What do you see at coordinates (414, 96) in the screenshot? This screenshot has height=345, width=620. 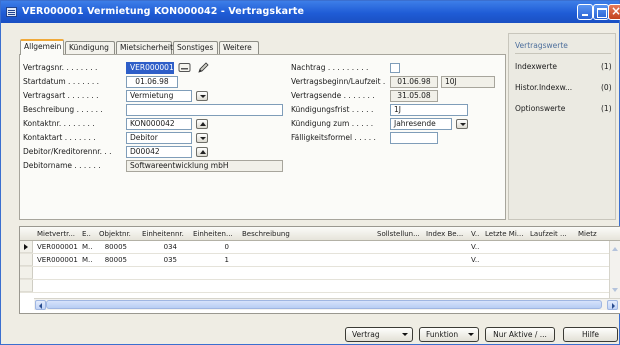 I see `contract-end-field: 31.05.08` at bounding box center [414, 96].